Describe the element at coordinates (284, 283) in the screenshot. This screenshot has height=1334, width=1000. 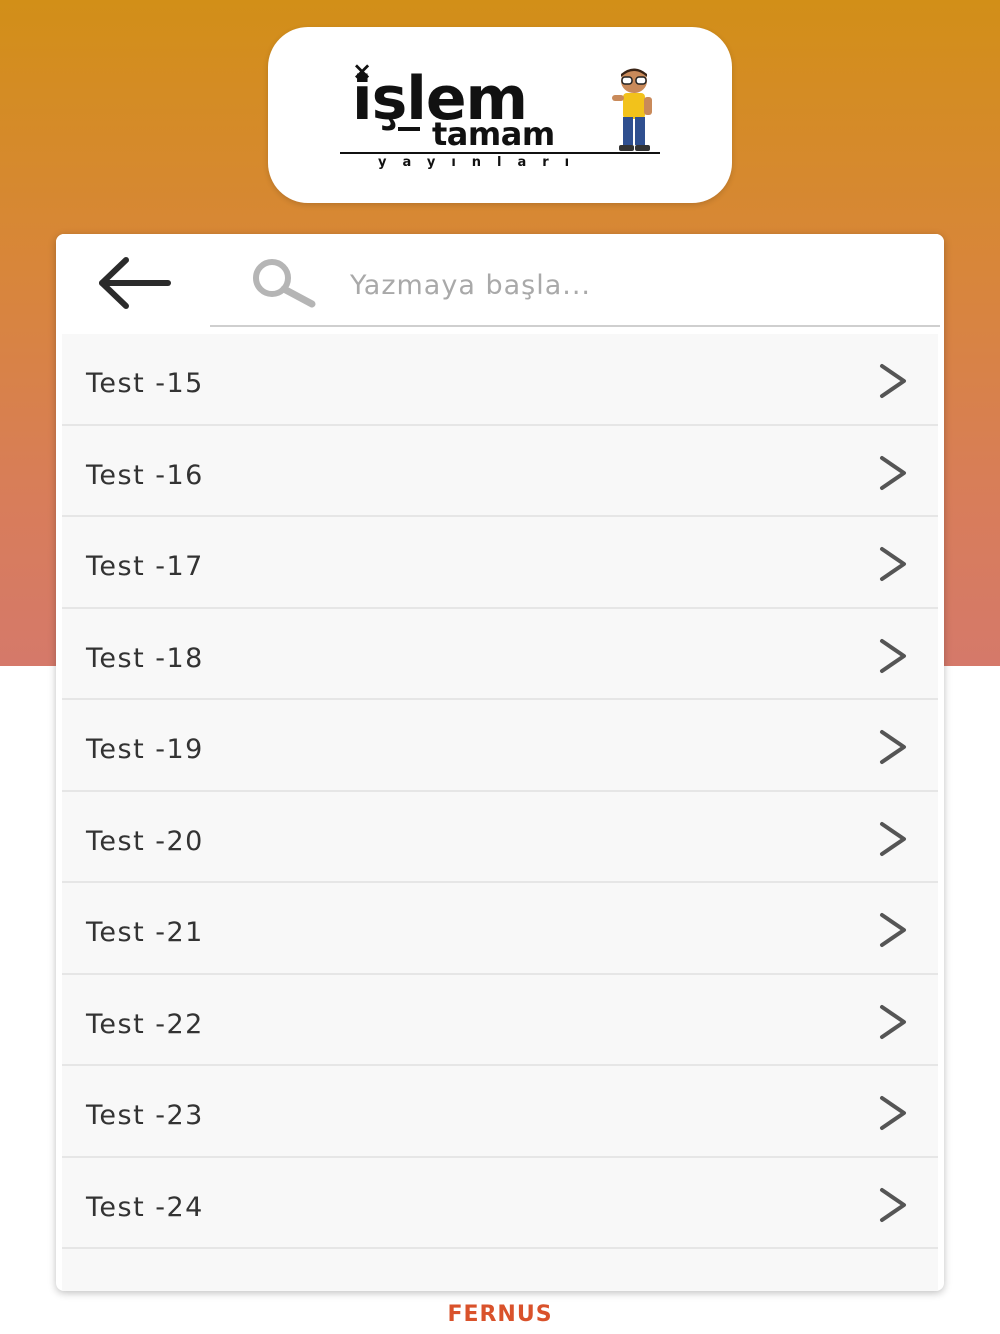
I see `search-icon` at that location.